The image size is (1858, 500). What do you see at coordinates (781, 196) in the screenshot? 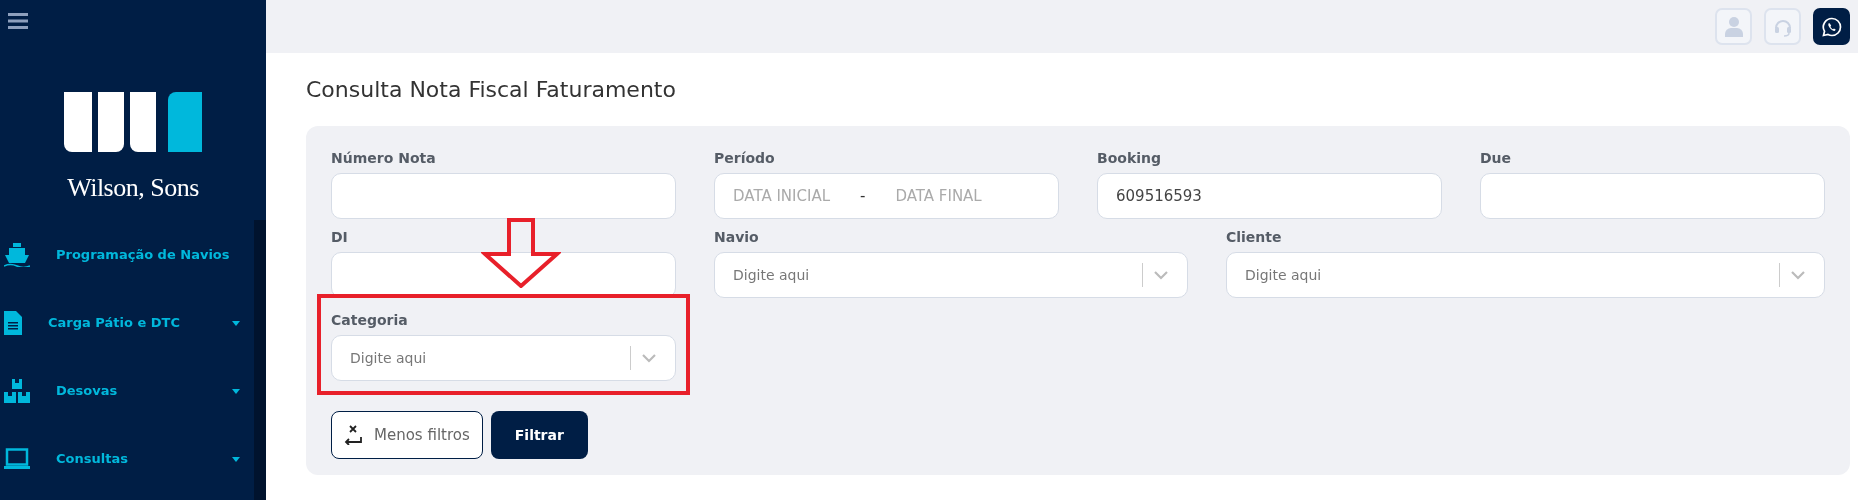
I see `start-date-placeholder: DATA INICIAL` at bounding box center [781, 196].